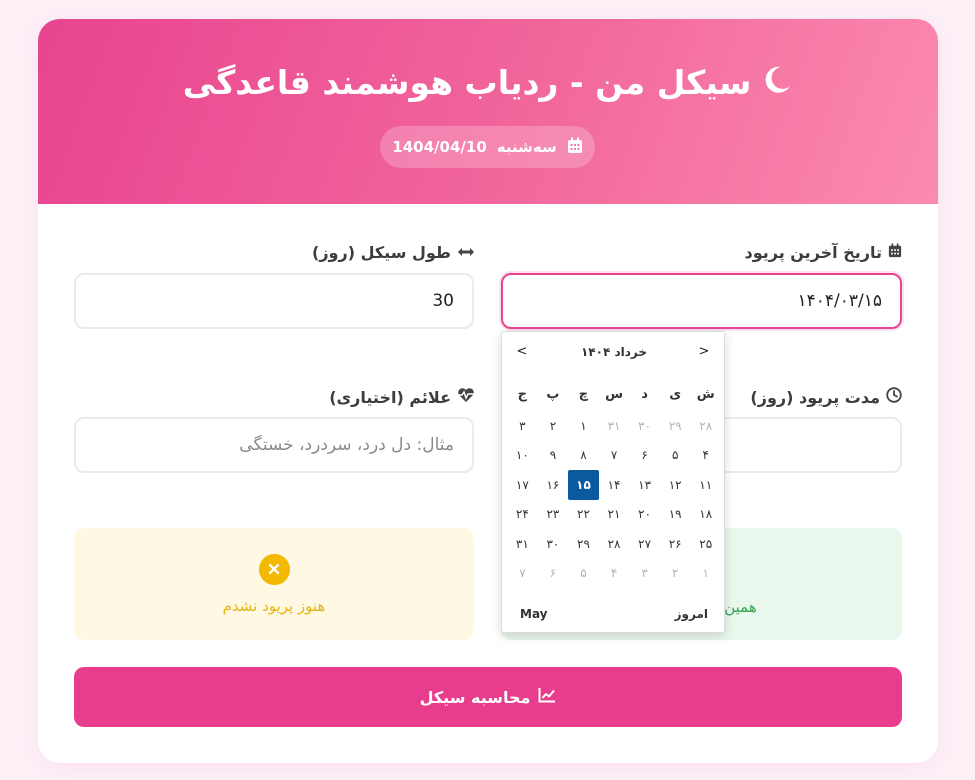 The height and width of the screenshot is (780, 975). Describe the element at coordinates (522, 456) in the screenshot. I see `datepicker-day: ۱۰` at that location.